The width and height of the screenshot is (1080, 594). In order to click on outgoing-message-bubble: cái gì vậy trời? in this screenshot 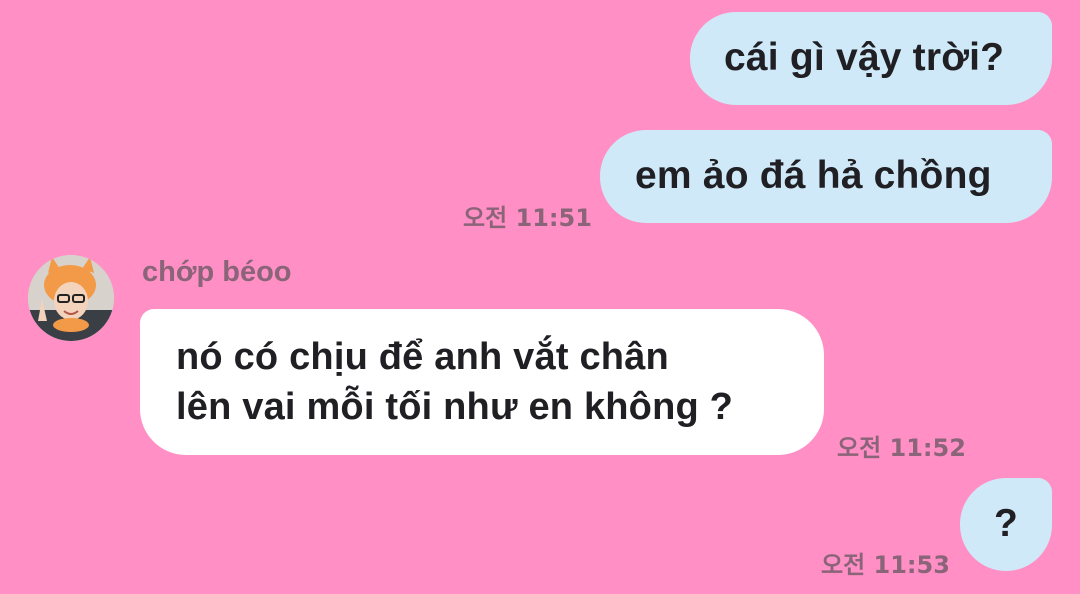, I will do `click(871, 58)`.